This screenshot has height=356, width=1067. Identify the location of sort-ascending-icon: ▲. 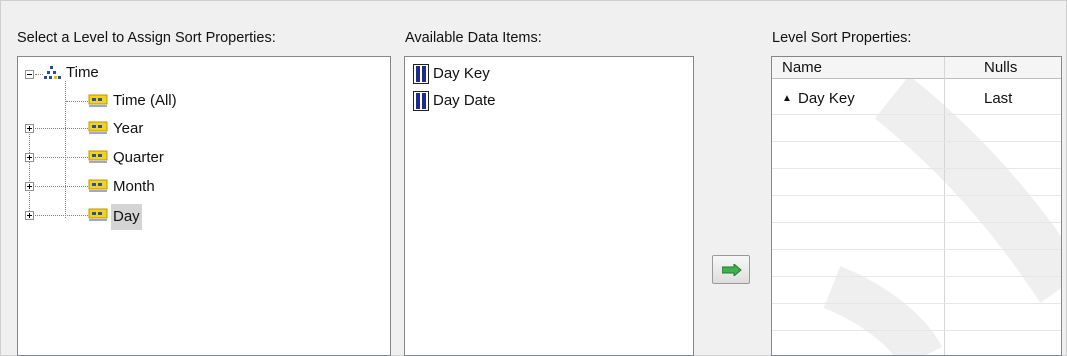
(787, 99).